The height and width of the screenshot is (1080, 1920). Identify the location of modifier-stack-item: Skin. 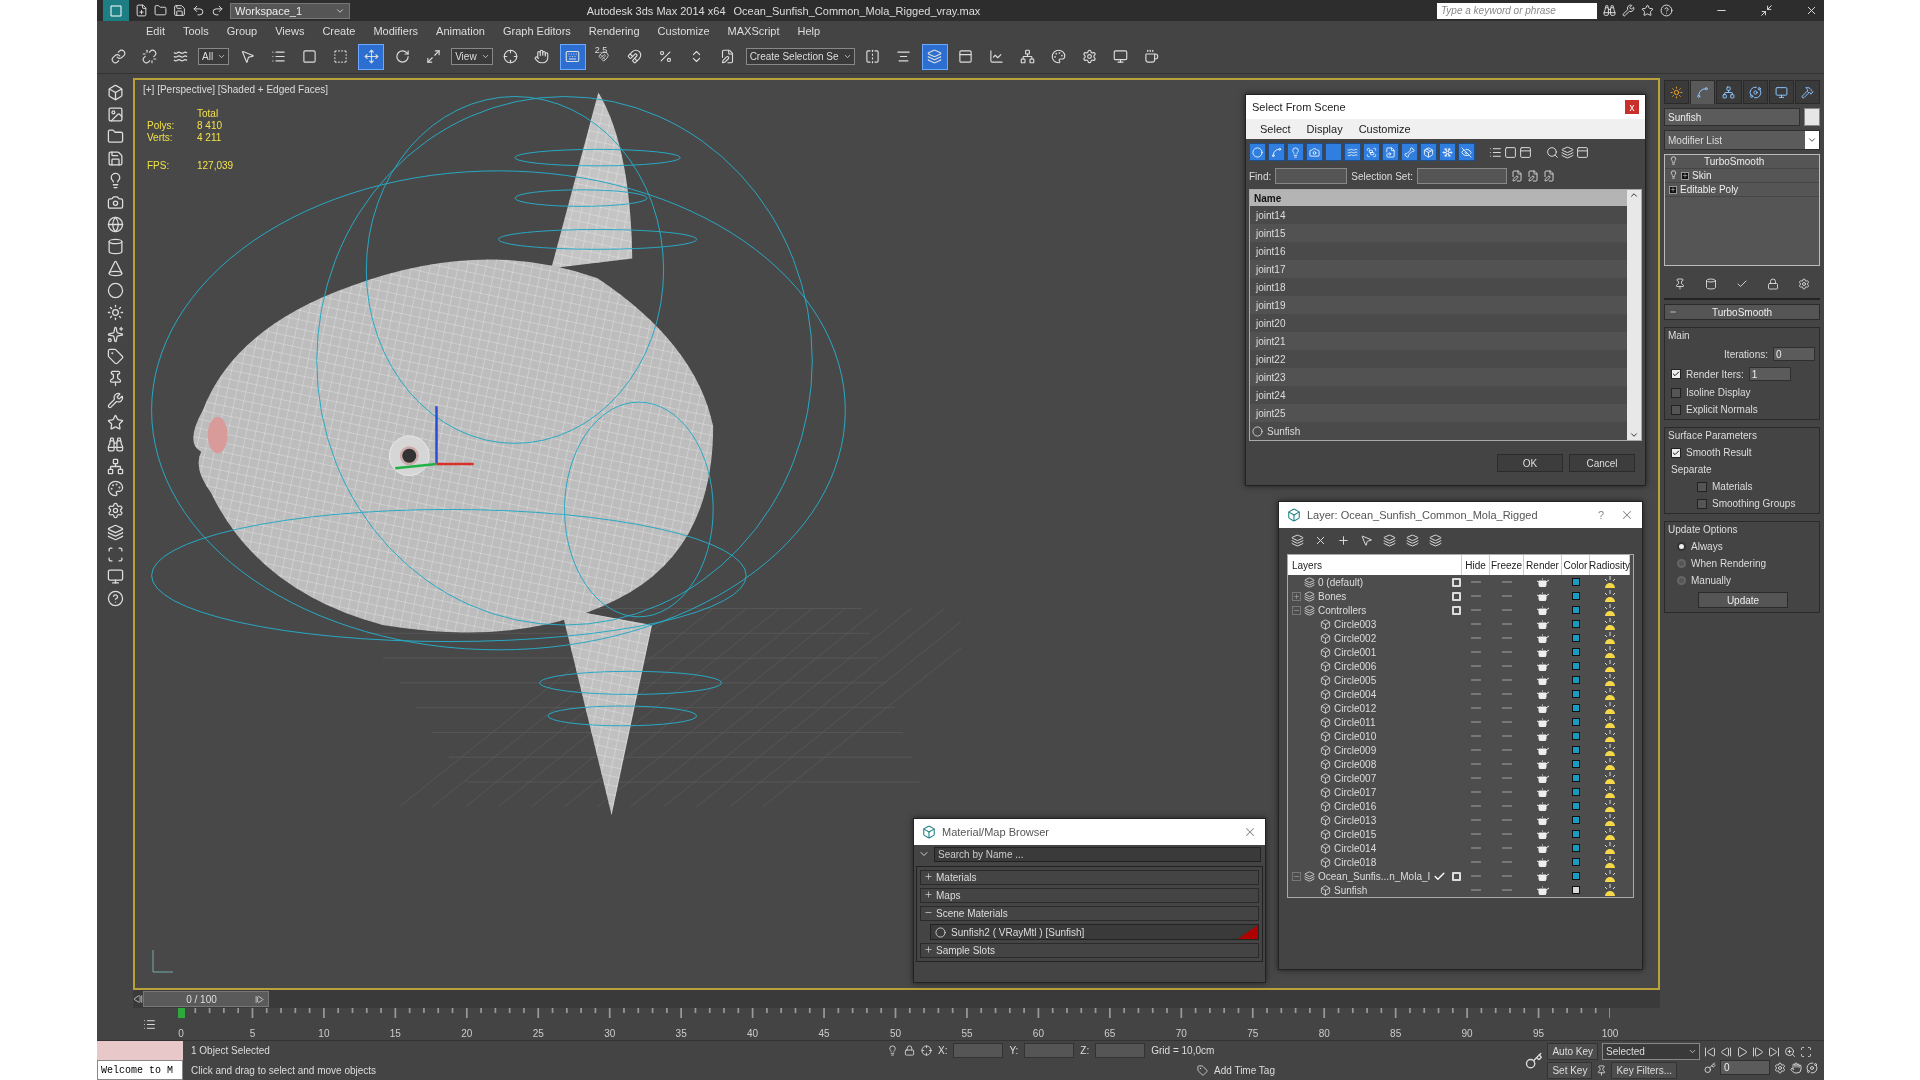
(1742, 176).